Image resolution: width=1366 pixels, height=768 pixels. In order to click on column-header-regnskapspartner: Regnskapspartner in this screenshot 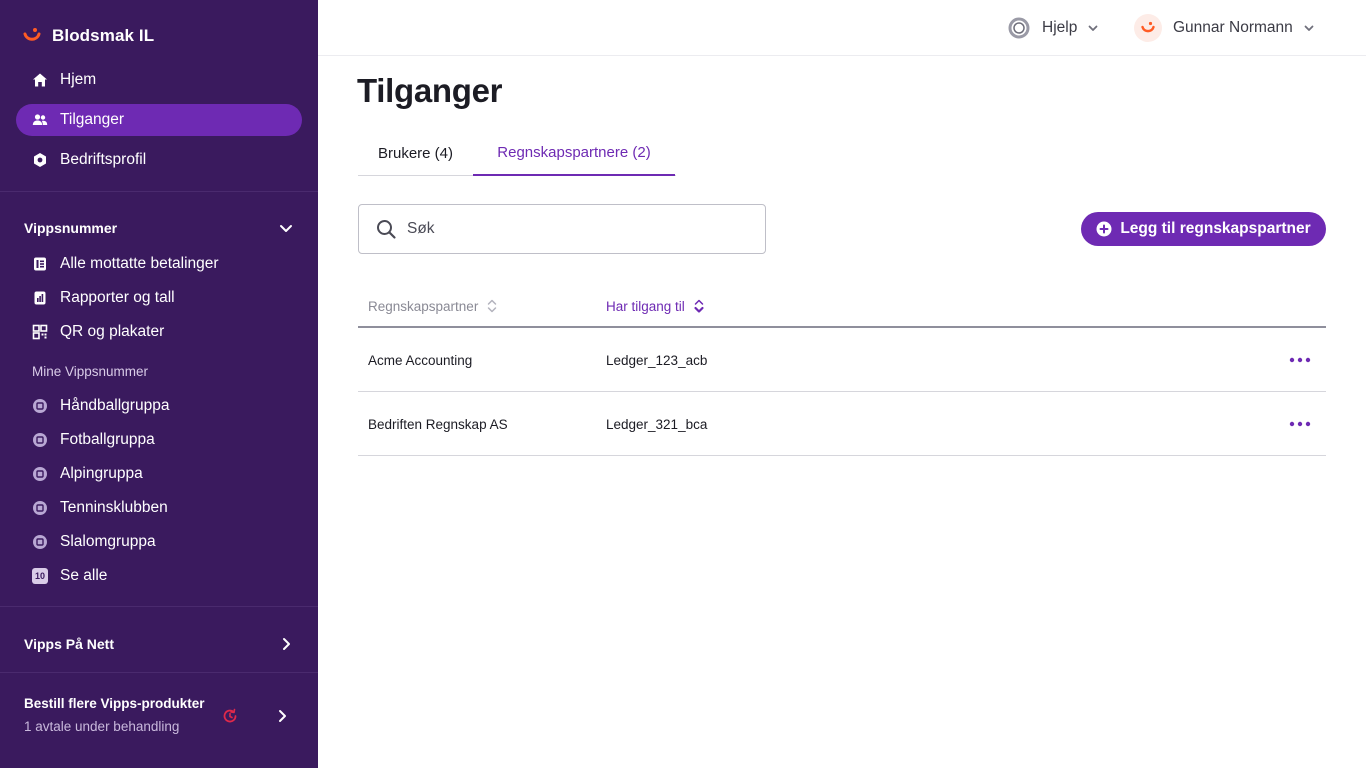, I will do `click(433, 306)`.